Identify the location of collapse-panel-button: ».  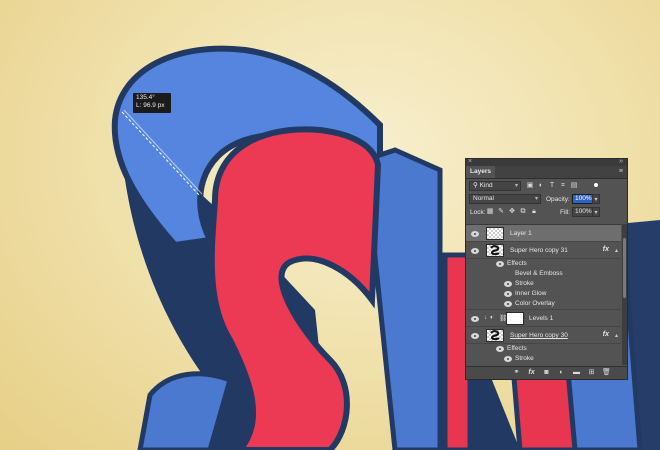
(621, 162).